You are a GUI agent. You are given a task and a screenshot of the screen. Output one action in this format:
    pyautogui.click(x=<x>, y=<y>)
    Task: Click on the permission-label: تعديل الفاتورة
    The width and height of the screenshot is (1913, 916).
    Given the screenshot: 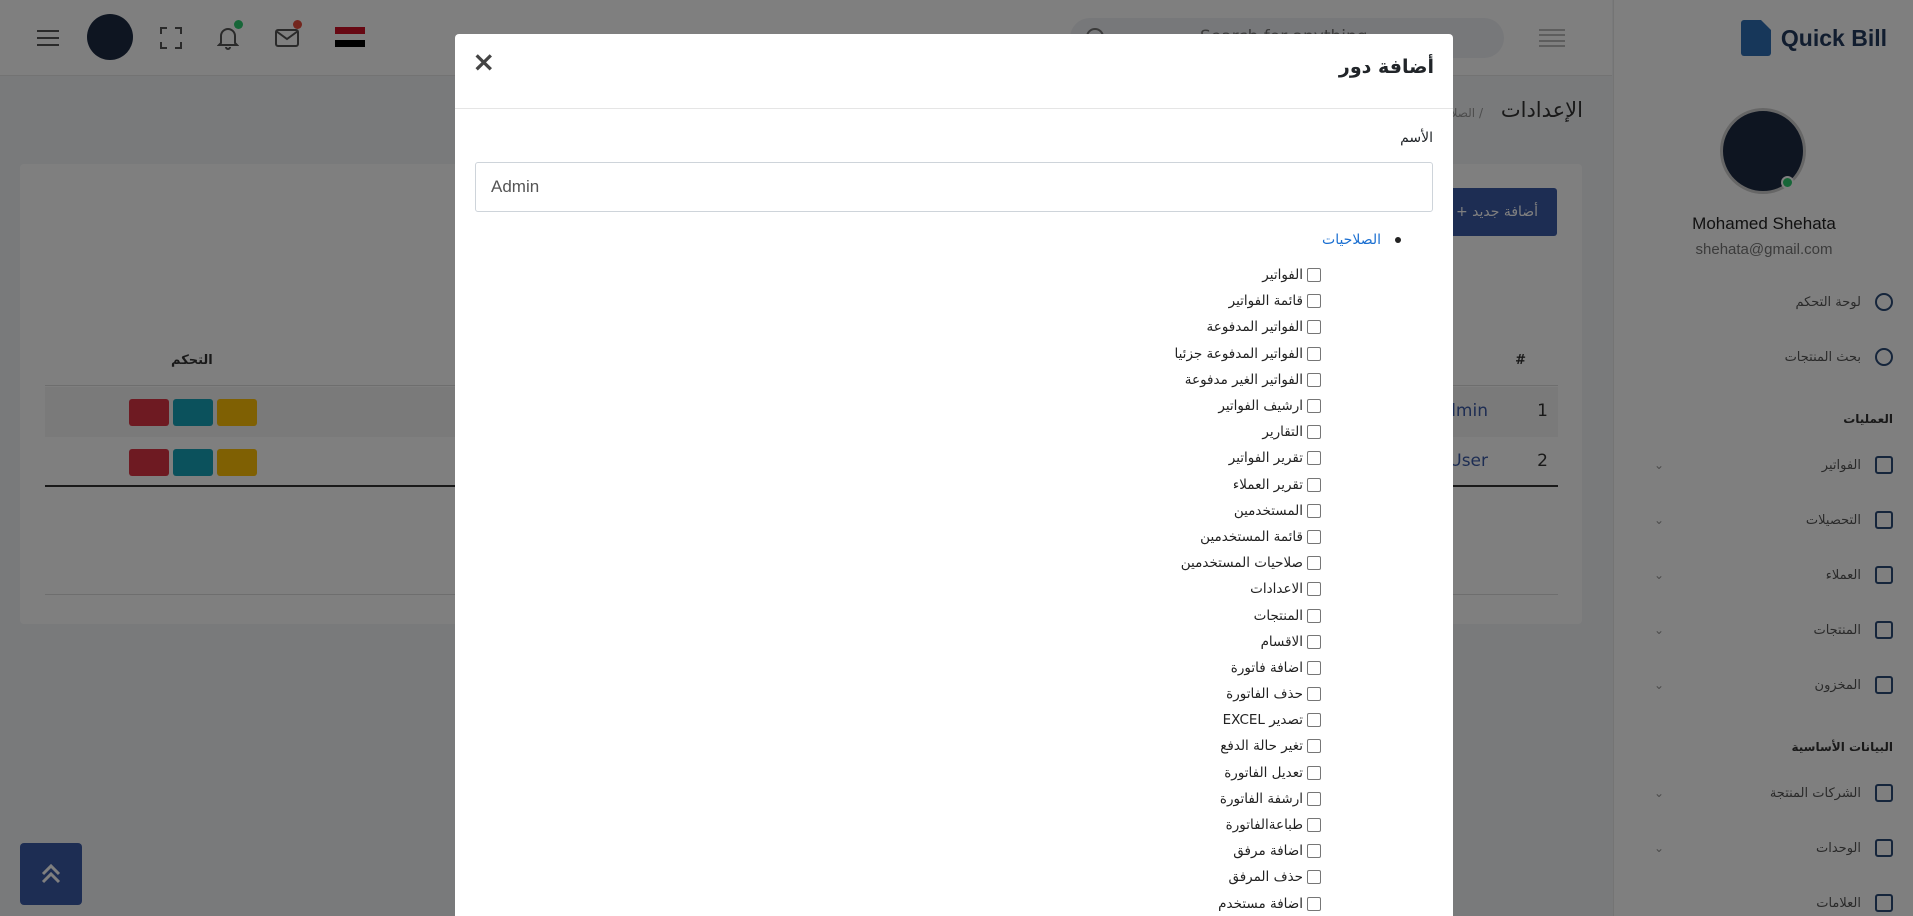 What is the action you would take?
    pyautogui.click(x=1263, y=773)
    